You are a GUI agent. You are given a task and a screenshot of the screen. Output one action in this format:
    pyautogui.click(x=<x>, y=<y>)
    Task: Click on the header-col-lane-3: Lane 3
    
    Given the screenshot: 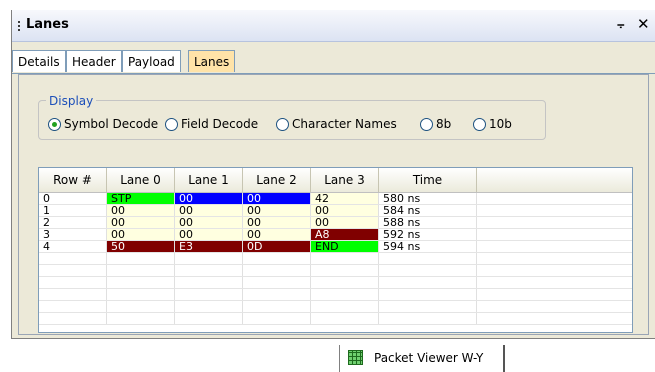 What is the action you would take?
    pyautogui.click(x=345, y=180)
    